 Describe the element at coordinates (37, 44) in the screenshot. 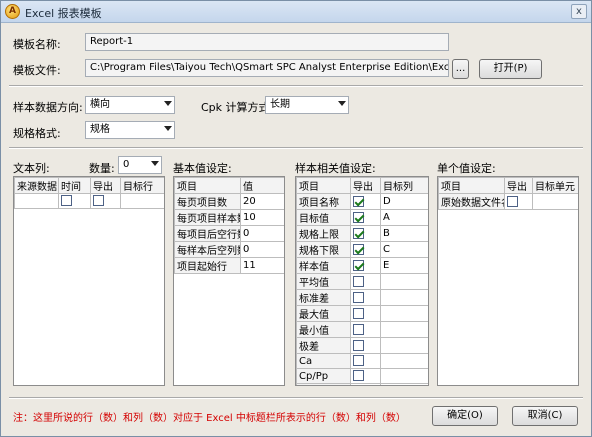

I see `template-name-label: 模板名称:` at that location.